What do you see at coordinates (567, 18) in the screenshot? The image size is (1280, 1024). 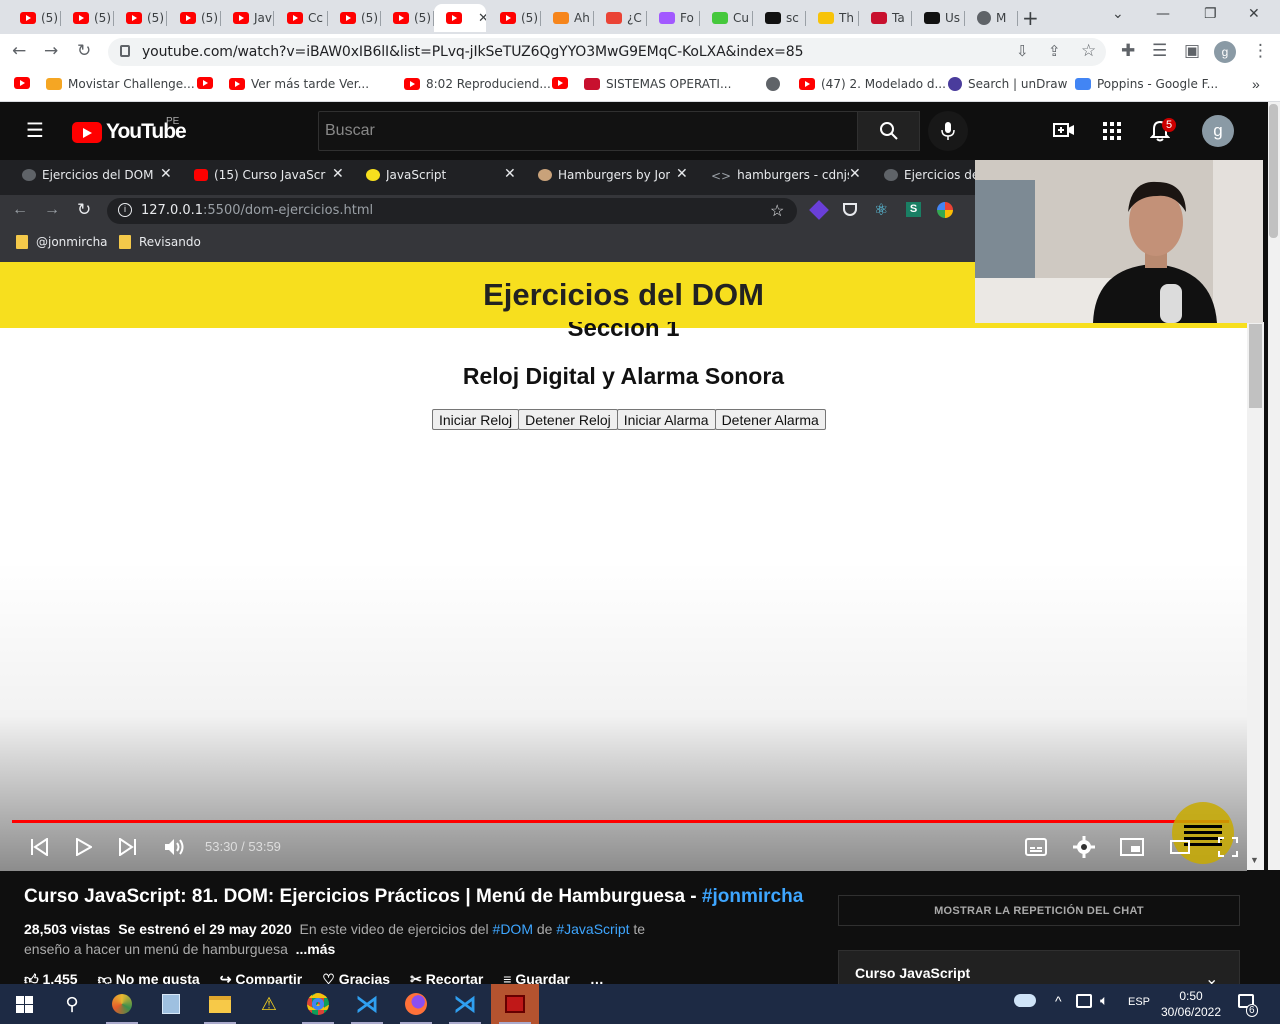 I see `browser-tab: Ah` at bounding box center [567, 18].